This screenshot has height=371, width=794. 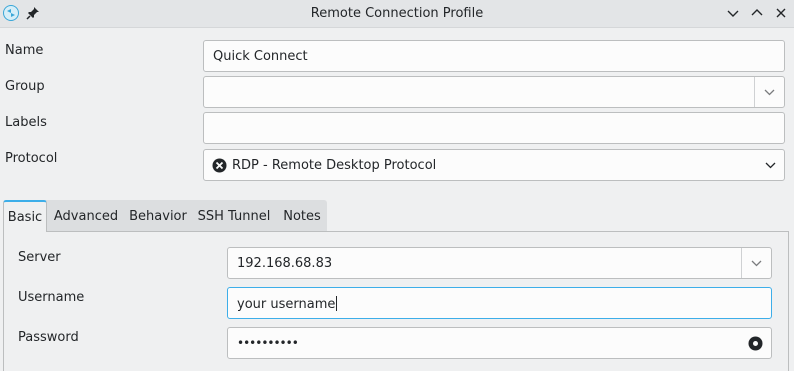 I want to click on name-value: Quick Connect, so click(x=260, y=56).